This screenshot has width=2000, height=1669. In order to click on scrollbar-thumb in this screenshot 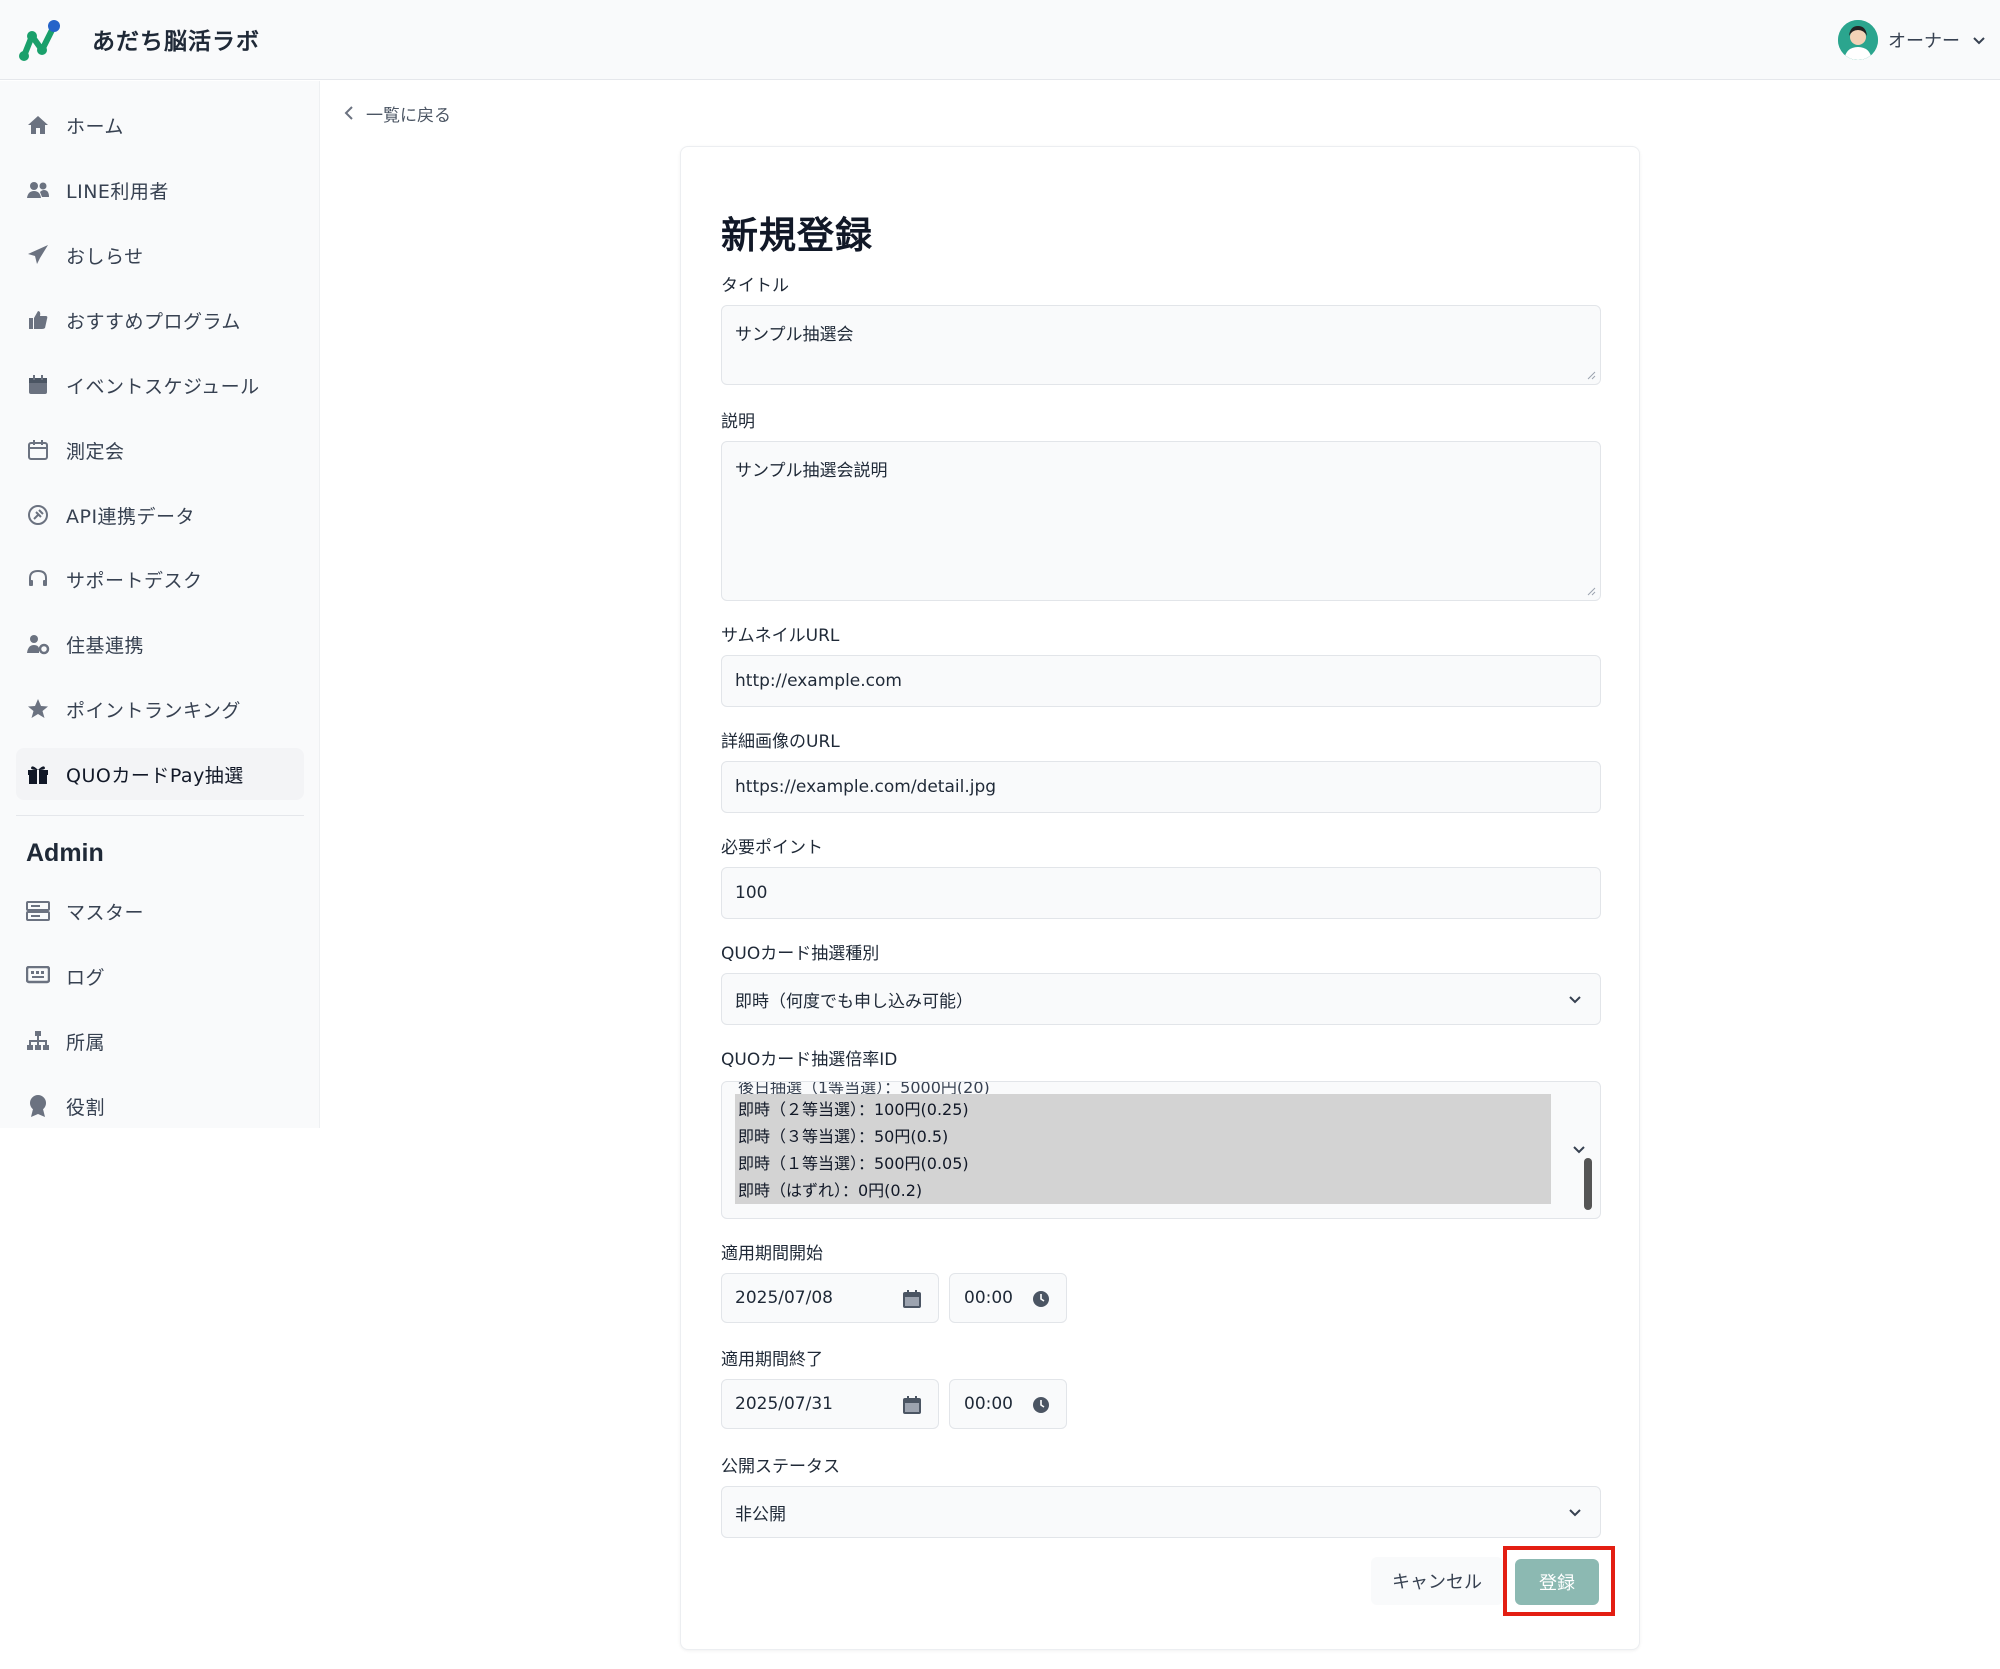, I will do `click(1588, 1184)`.